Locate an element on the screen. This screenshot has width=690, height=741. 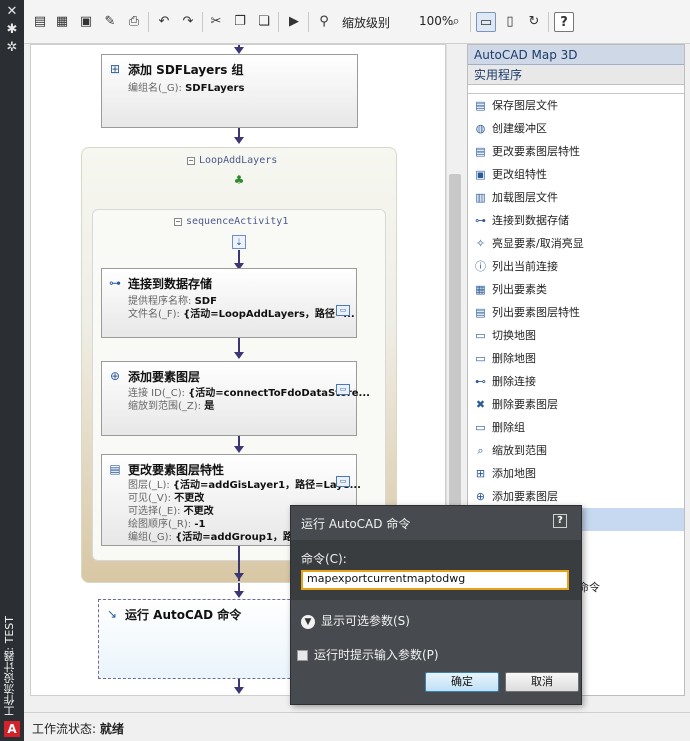
cut-icon: ✂ is located at coordinates (216, 22).